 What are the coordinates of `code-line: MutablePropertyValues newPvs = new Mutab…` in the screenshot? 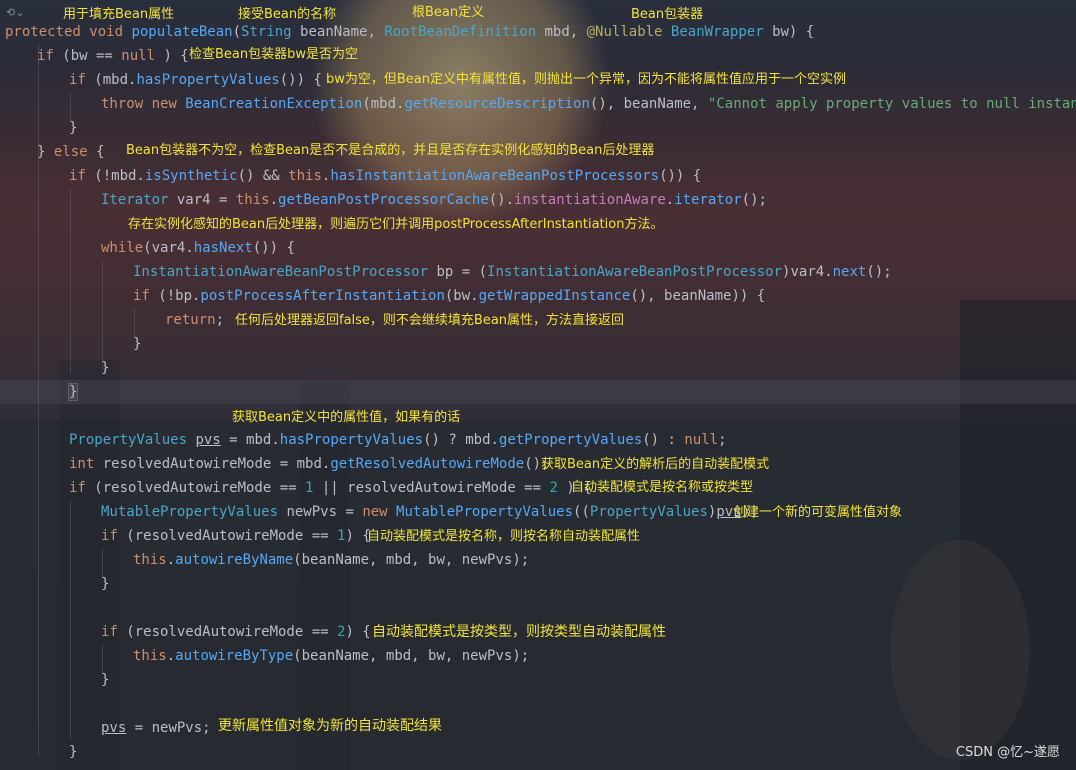 It's located at (430, 512).